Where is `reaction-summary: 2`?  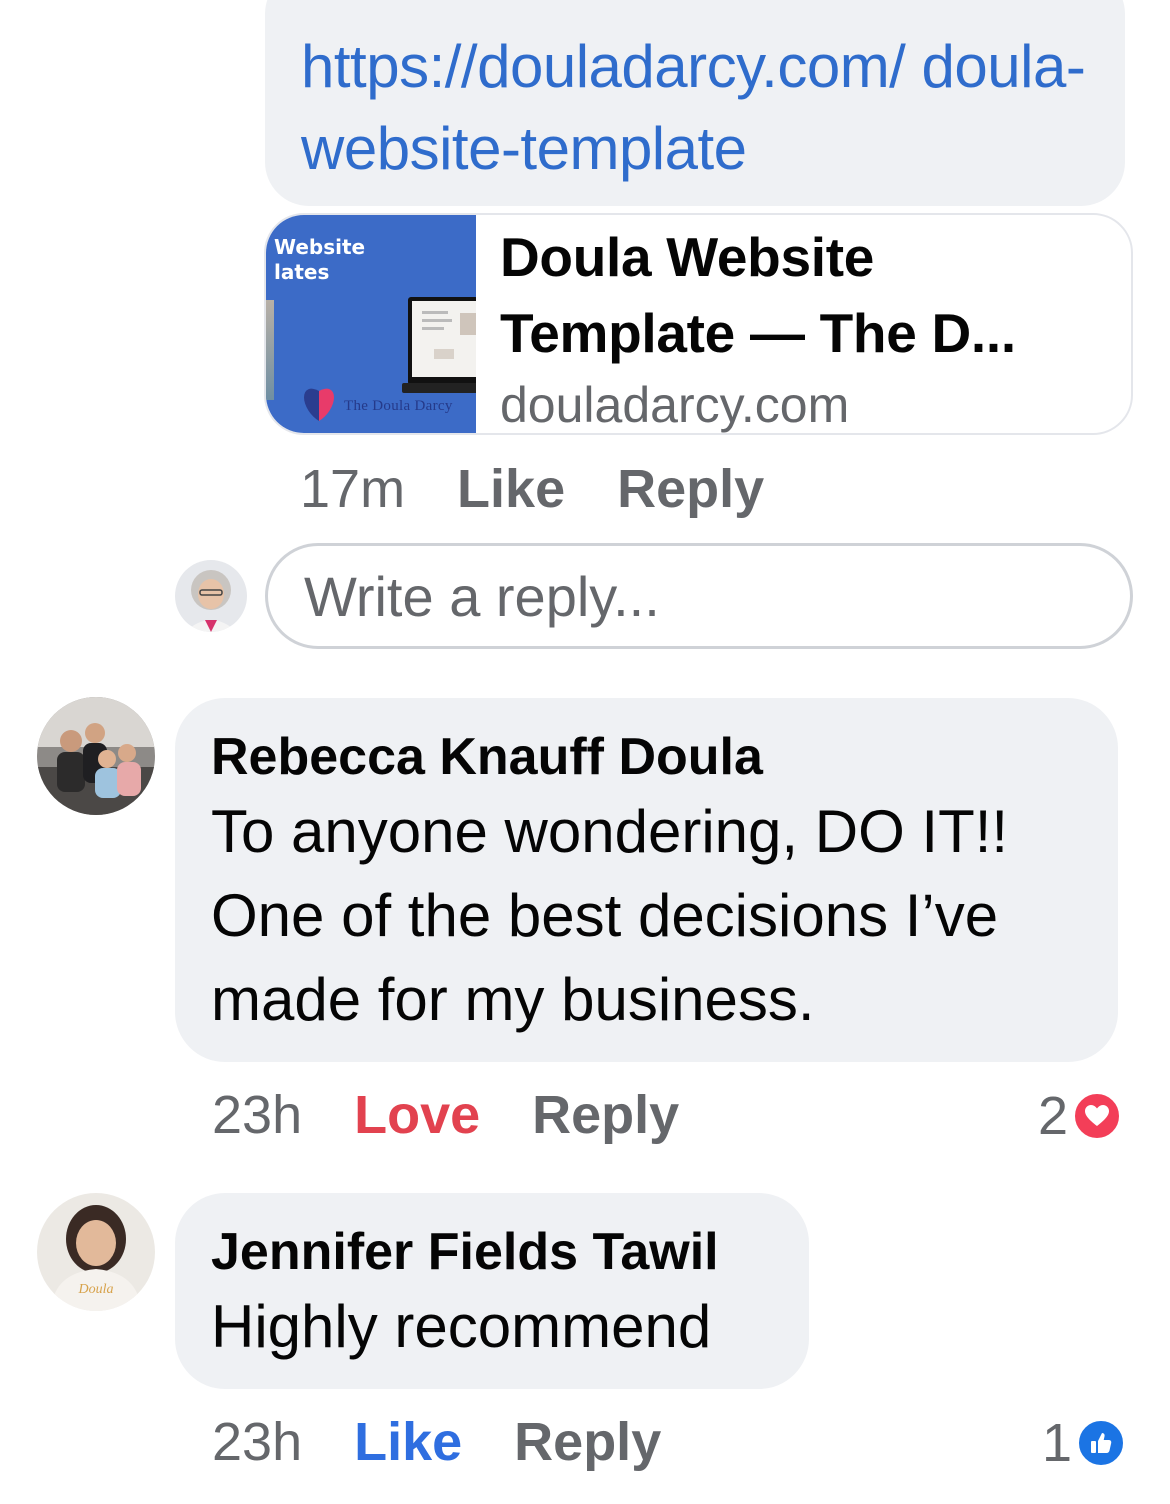
reaction-summary: 2 is located at coordinates (1080, 1116).